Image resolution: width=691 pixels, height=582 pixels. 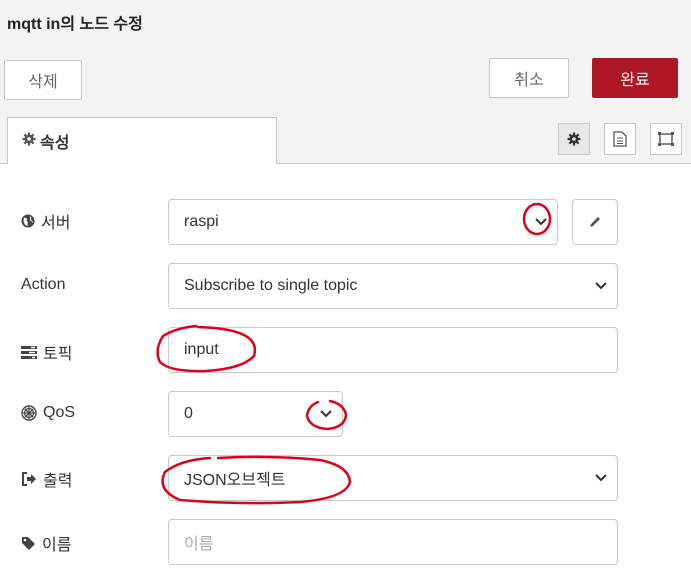 I want to click on tab-properties-label: 속성, so click(x=55, y=143).